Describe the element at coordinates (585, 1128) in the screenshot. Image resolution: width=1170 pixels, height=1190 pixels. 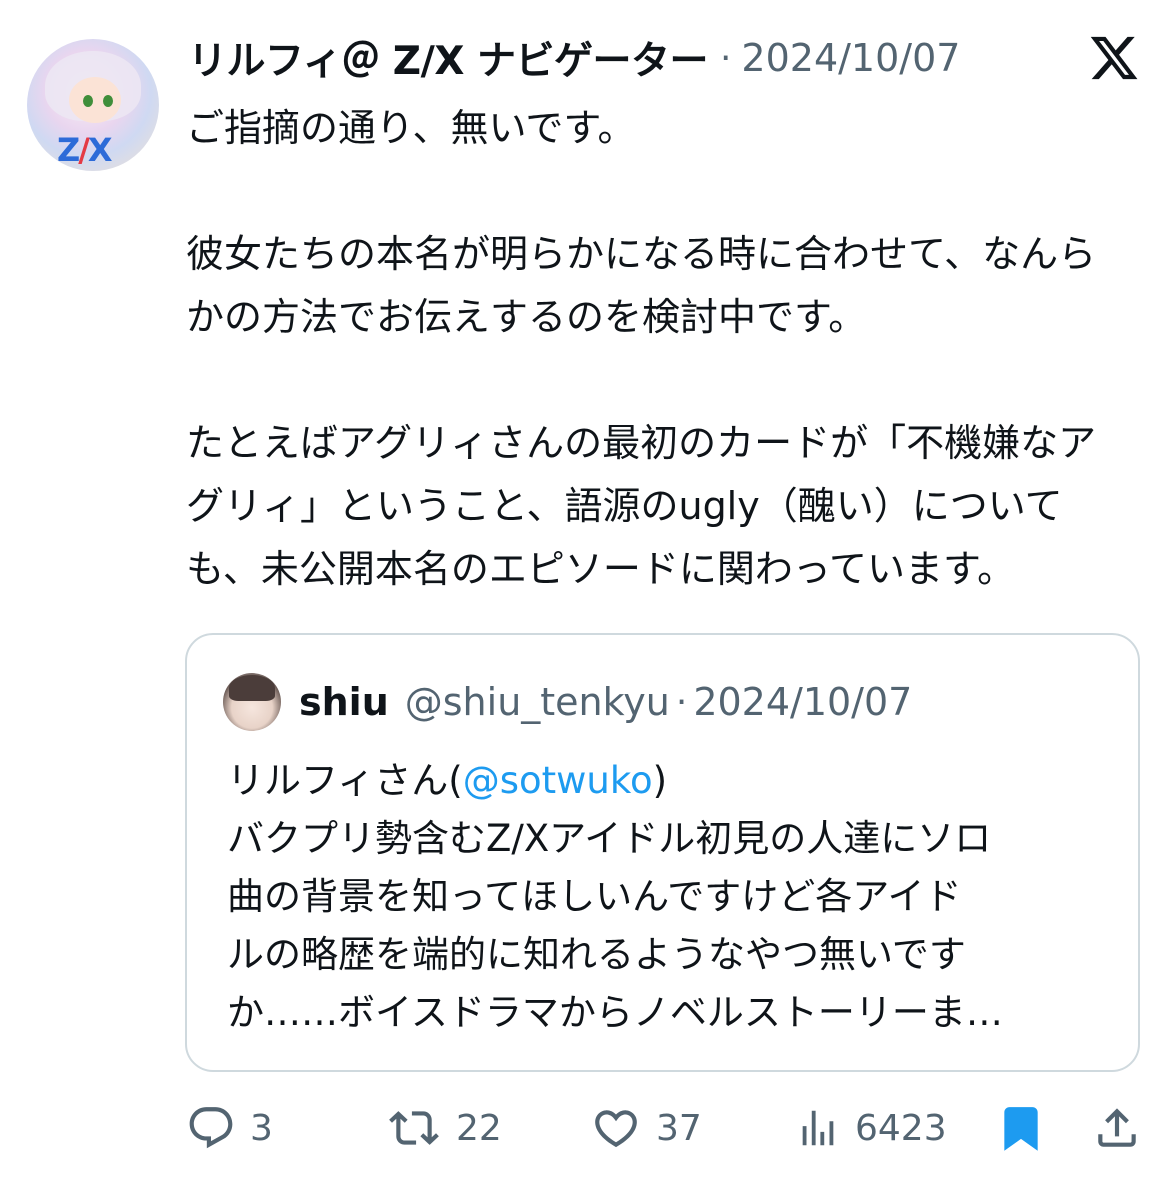
I see `tweet-actions: 3 22 37 6423` at that location.